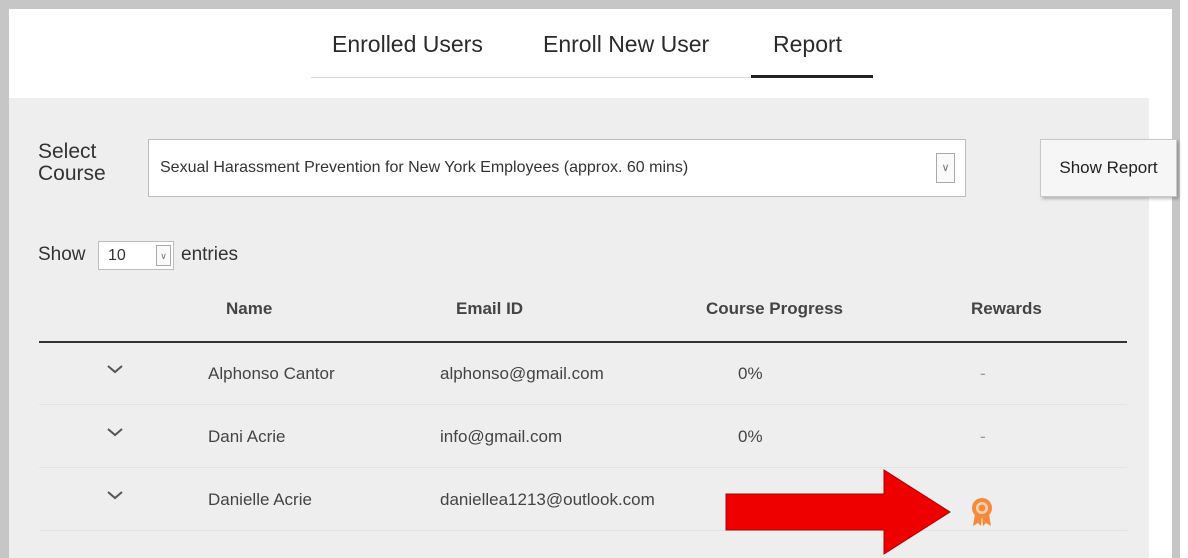  I want to click on tab-report: Report, so click(807, 44).